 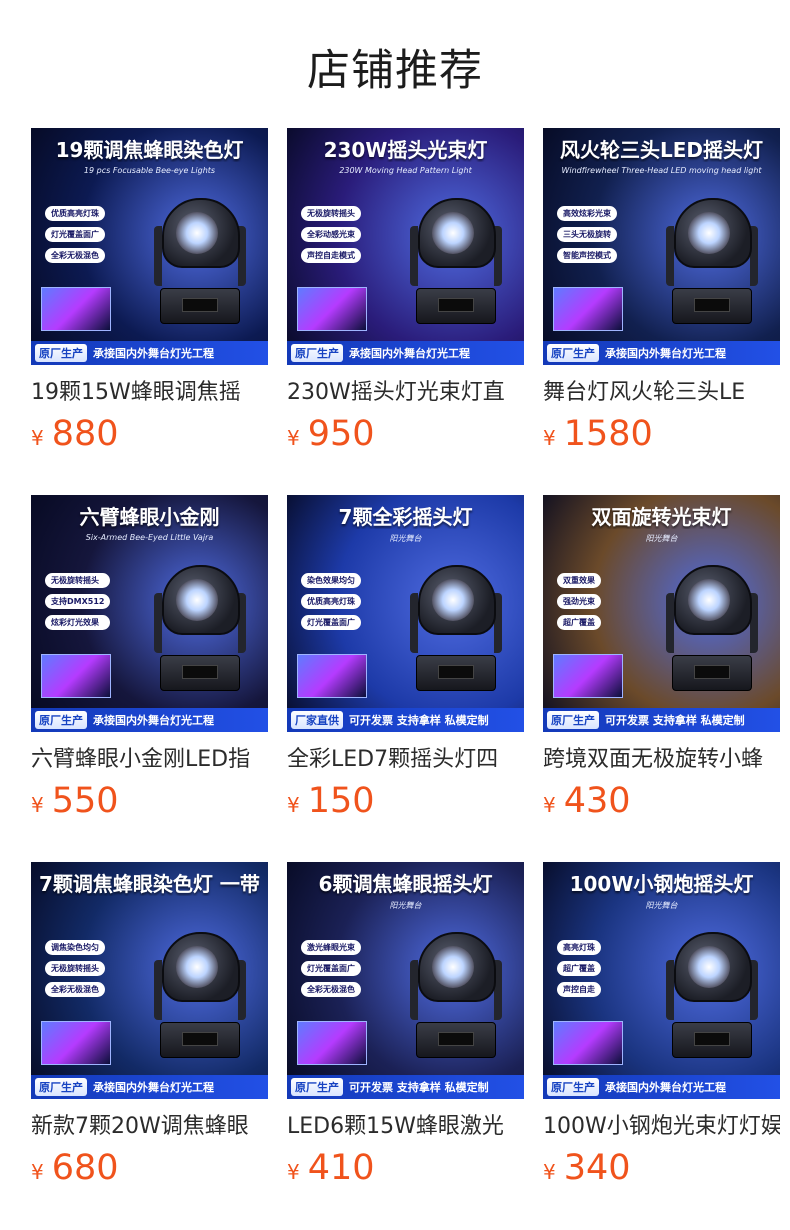 What do you see at coordinates (405, 801) in the screenshot?
I see `product-price: ¥ 150` at bounding box center [405, 801].